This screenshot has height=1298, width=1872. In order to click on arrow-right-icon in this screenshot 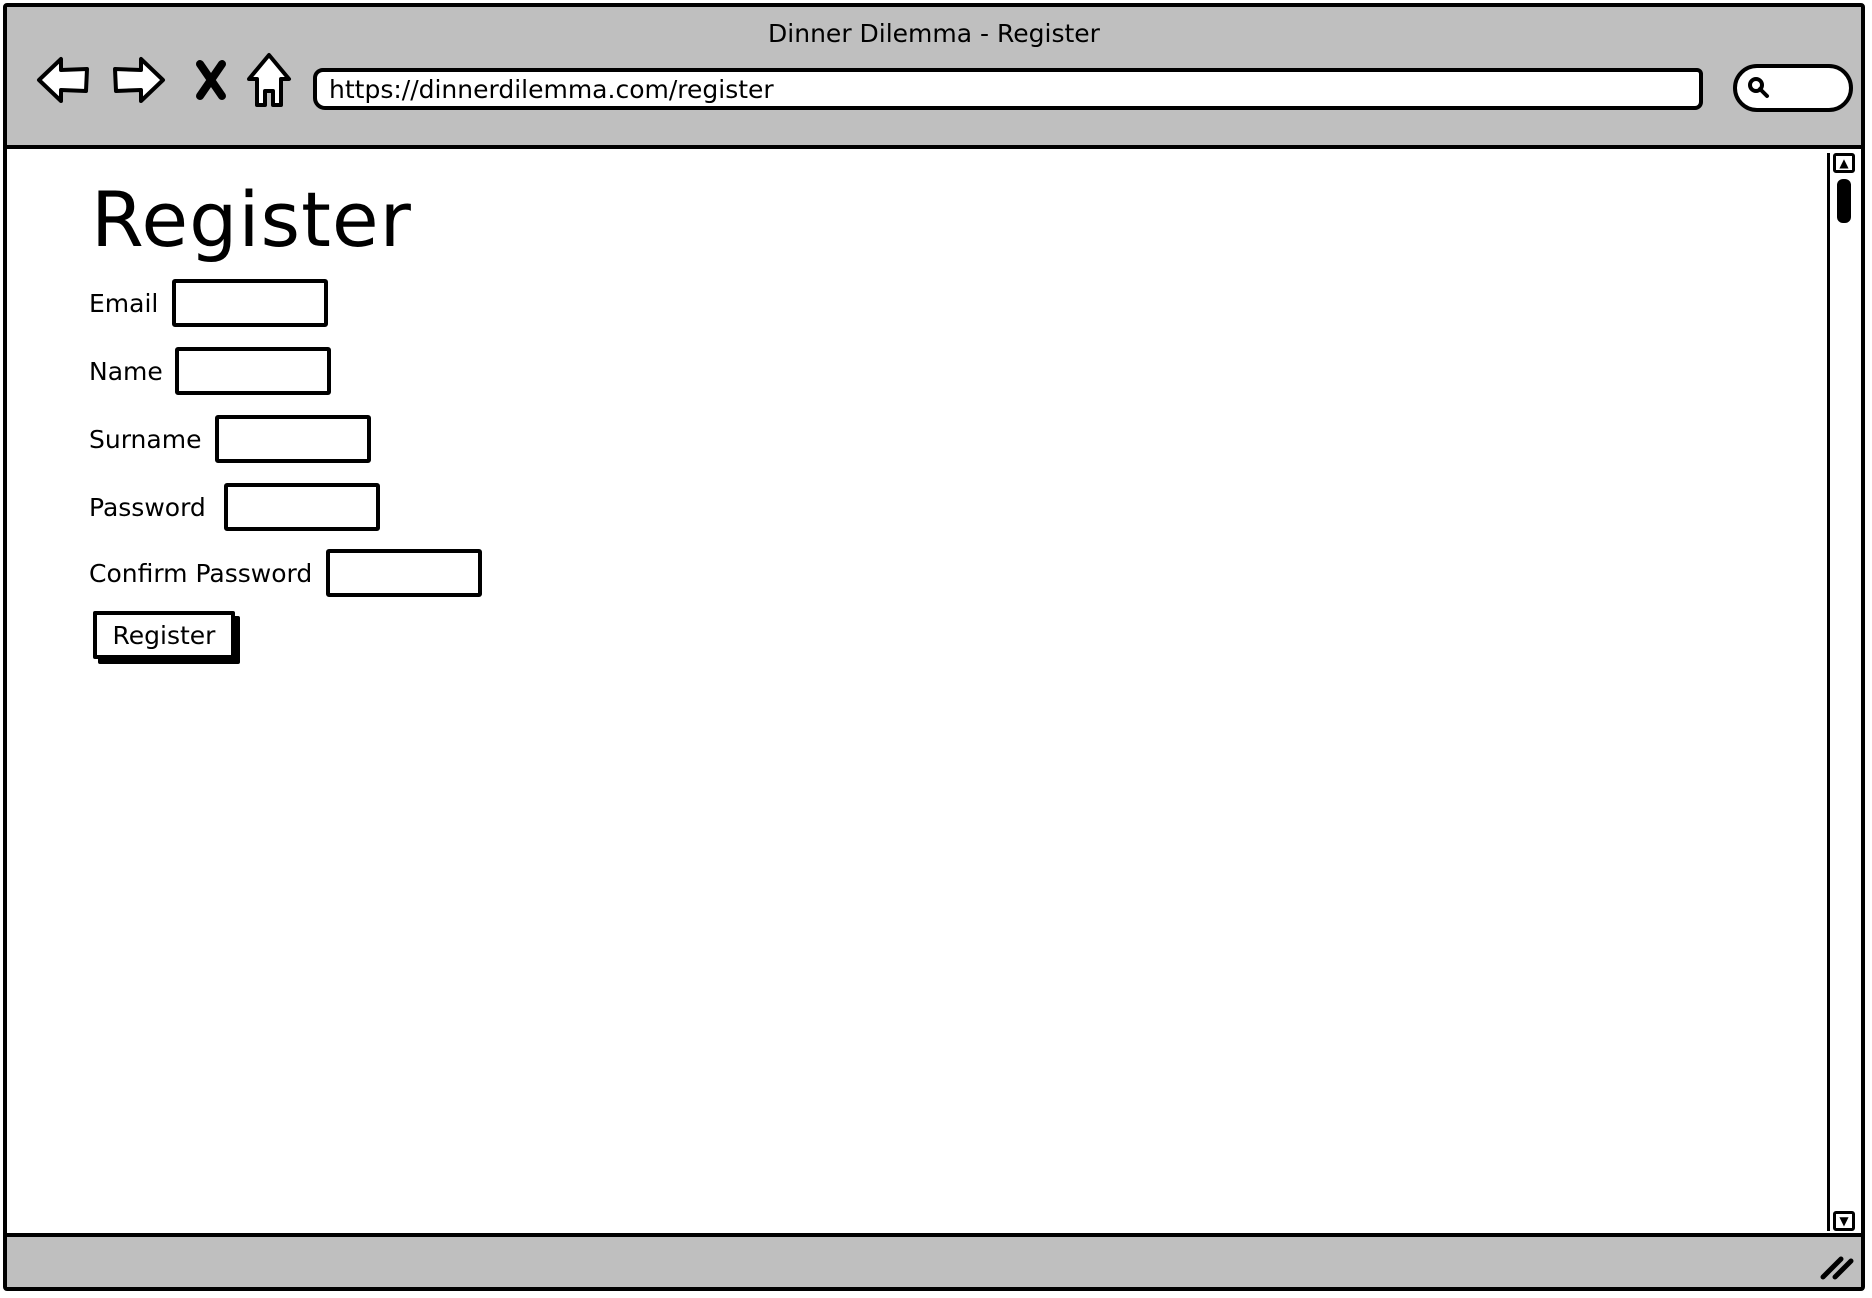, I will do `click(139, 80)`.